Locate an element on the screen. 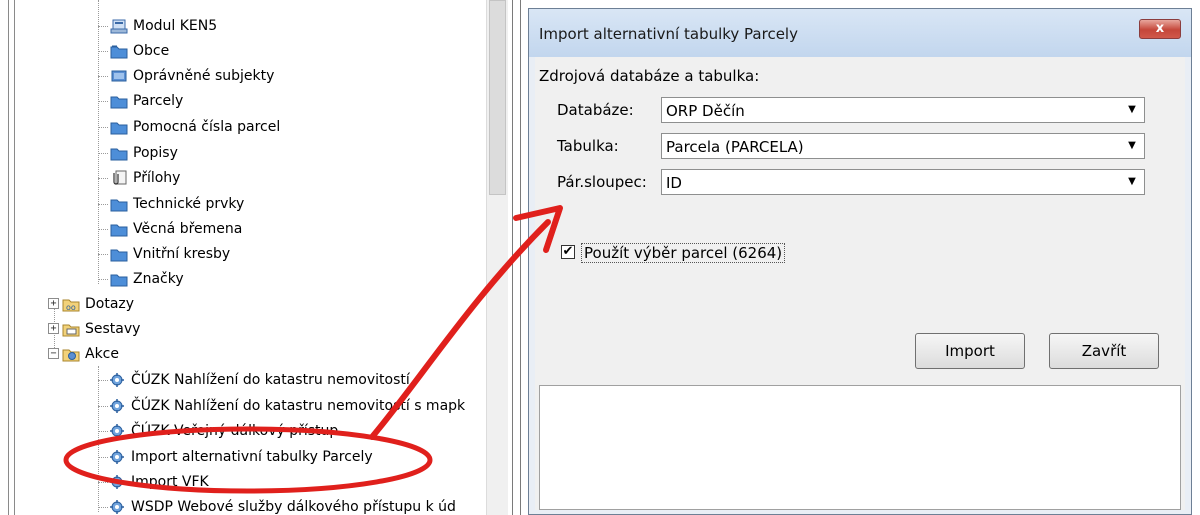 This screenshot has height=515, width=1200. dialog-title-bar: Import alternativní tabulky Parcely x is located at coordinates (860, 33).